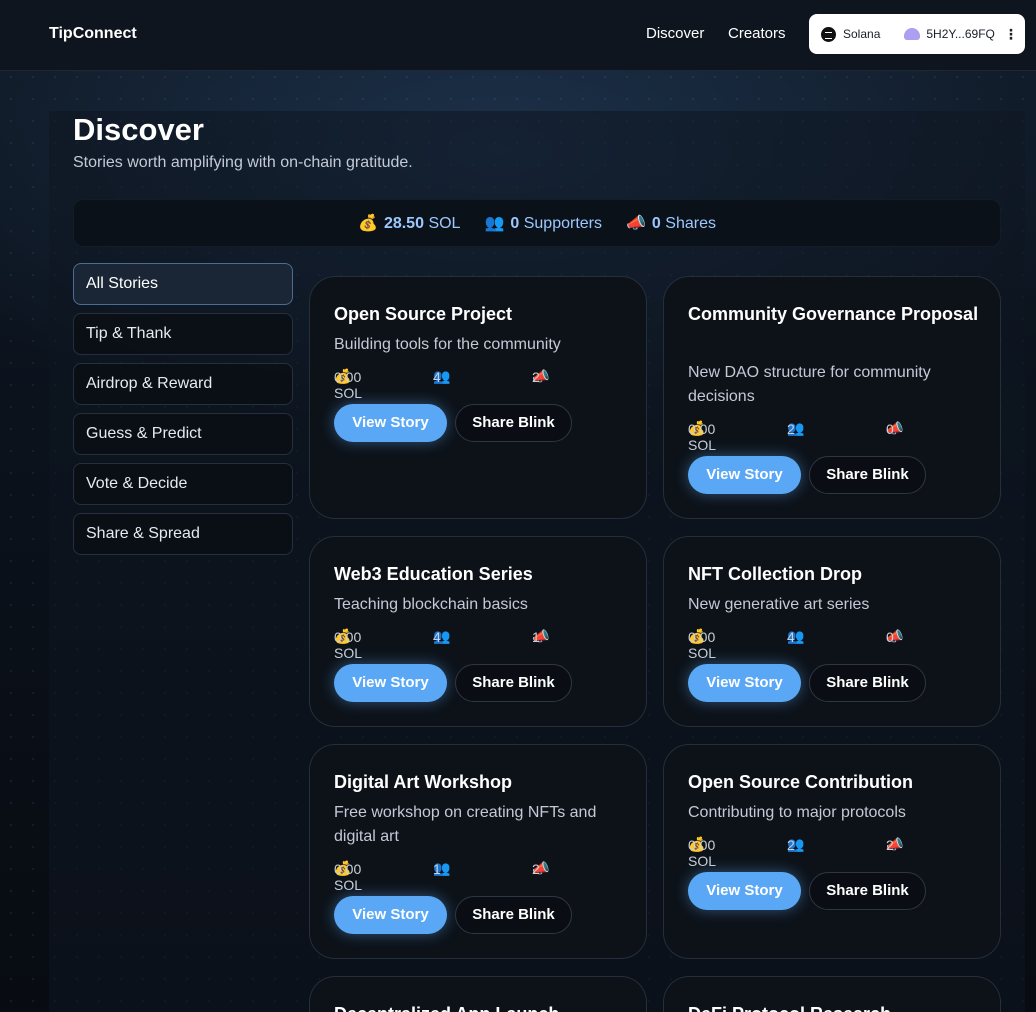  I want to click on people-icon: 👥, so click(494, 222).